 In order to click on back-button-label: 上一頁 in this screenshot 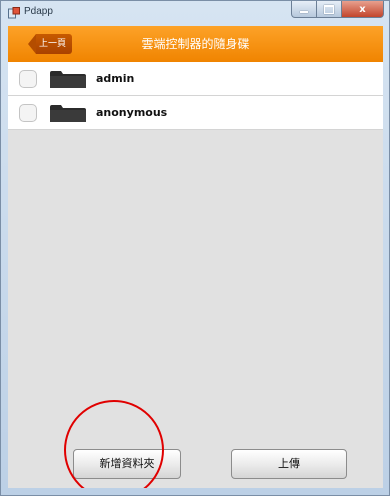, I will do `click(54, 44)`.